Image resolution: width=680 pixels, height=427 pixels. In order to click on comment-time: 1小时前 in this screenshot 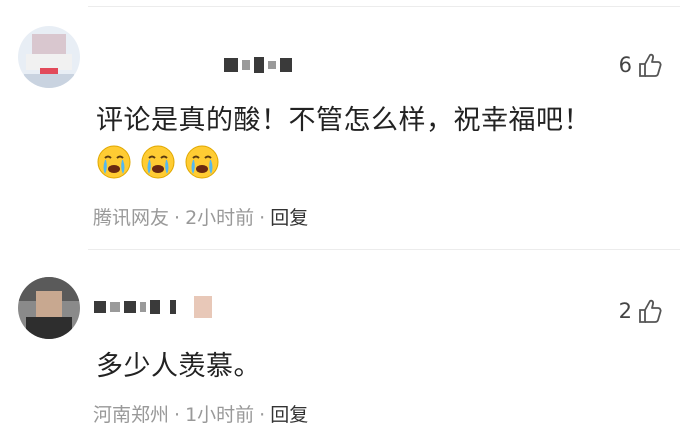, I will do `click(220, 415)`.